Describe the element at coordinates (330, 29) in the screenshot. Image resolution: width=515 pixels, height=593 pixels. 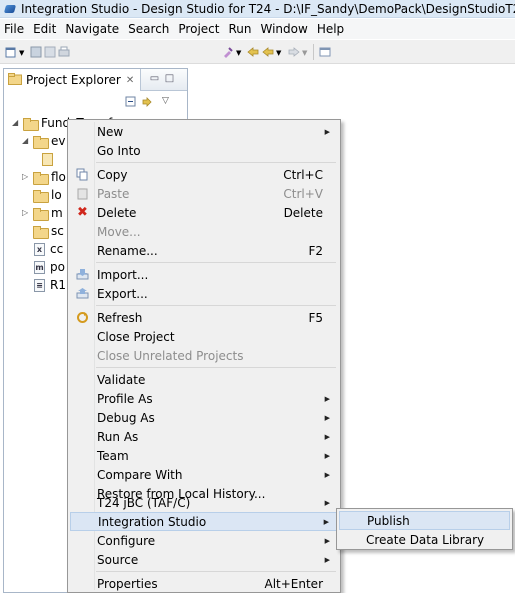
I see `menu-help: Help` at that location.